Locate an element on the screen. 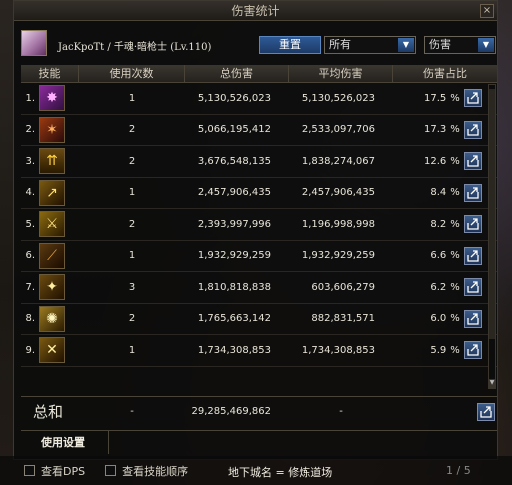 The height and width of the screenshot is (485, 512). avg-damage-cell: 1,734,308,853 is located at coordinates (338, 350).